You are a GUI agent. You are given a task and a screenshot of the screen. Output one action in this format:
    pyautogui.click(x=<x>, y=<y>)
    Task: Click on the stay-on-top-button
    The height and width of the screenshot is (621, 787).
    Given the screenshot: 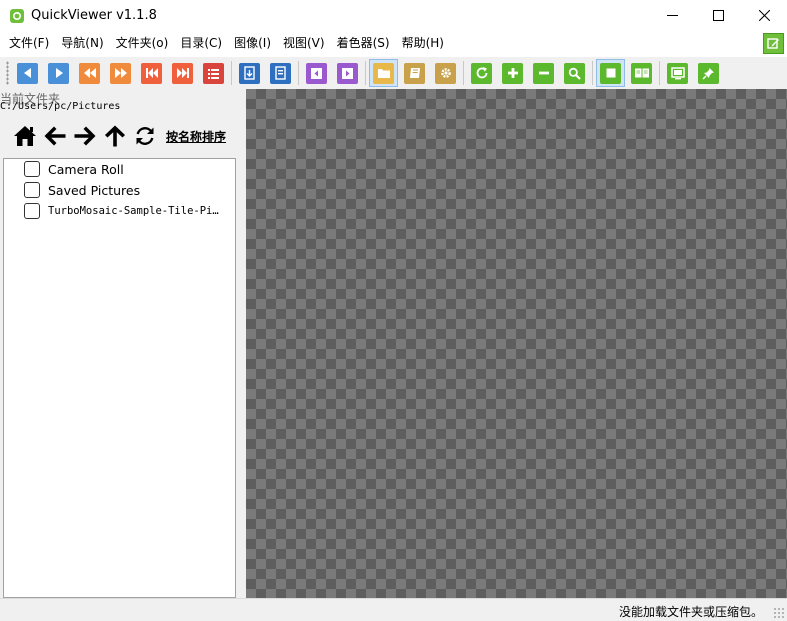 What is the action you would take?
    pyautogui.click(x=708, y=73)
    